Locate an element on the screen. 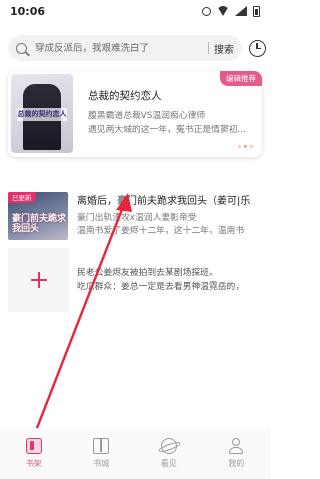  desc-line: 温南书爱了姜烬十二年，这十二年，温南书 is located at coordinates (161, 230).